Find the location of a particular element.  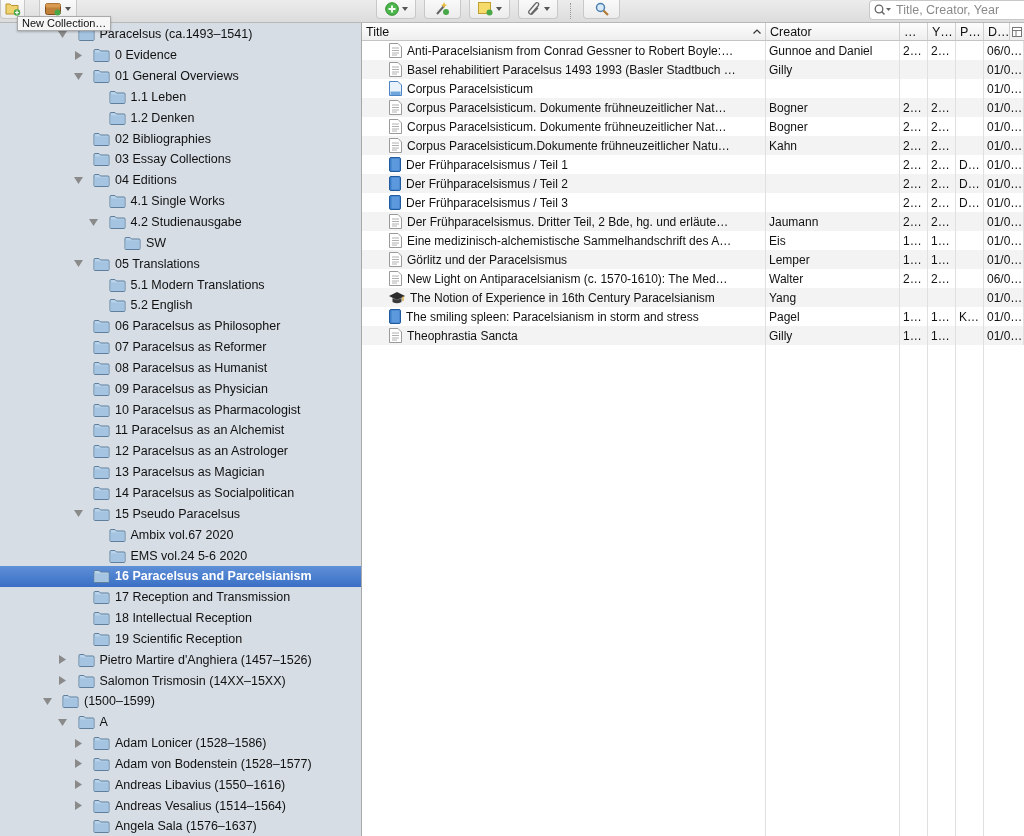

collection-item: Ambix vol.67 2020 is located at coordinates (180, 535).